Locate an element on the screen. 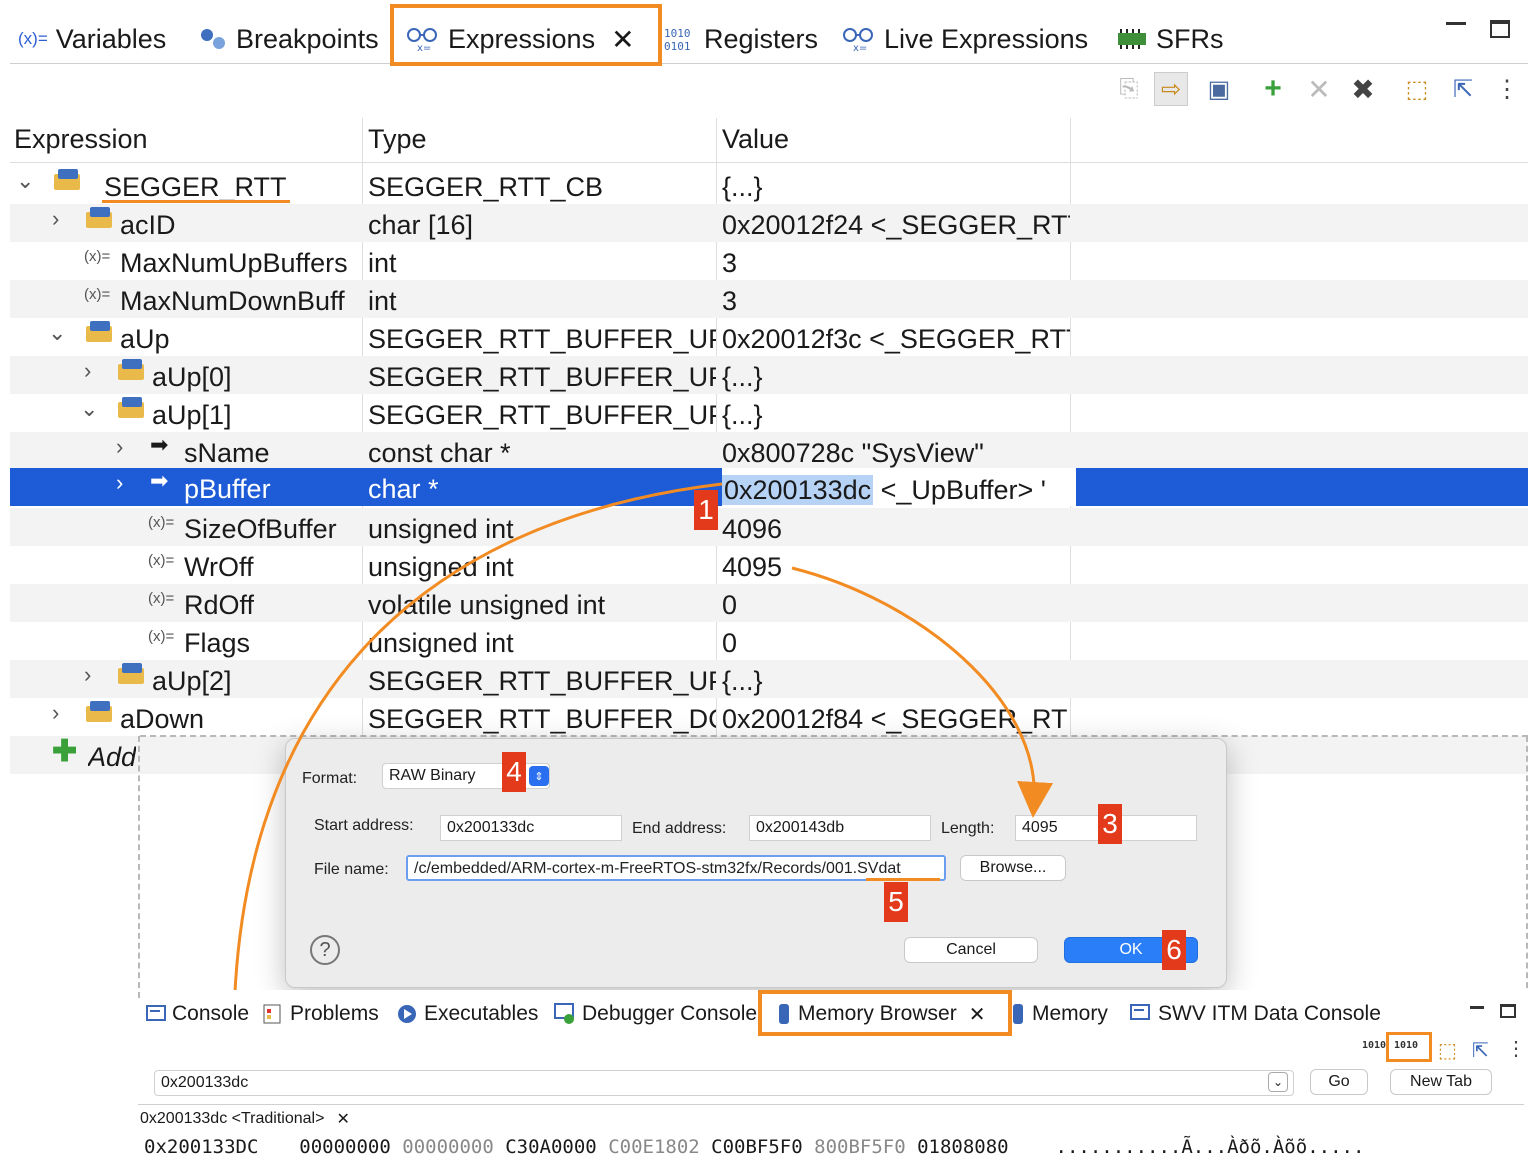 Image resolution: width=1530 pixels, height=1172 pixels. tab-debugger-console: Debugger Console is located at coordinates (655, 1014).